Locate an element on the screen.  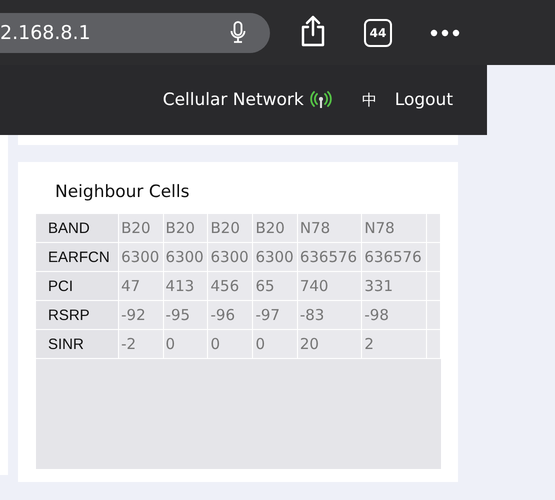
table-cell: 65 is located at coordinates (275, 286).